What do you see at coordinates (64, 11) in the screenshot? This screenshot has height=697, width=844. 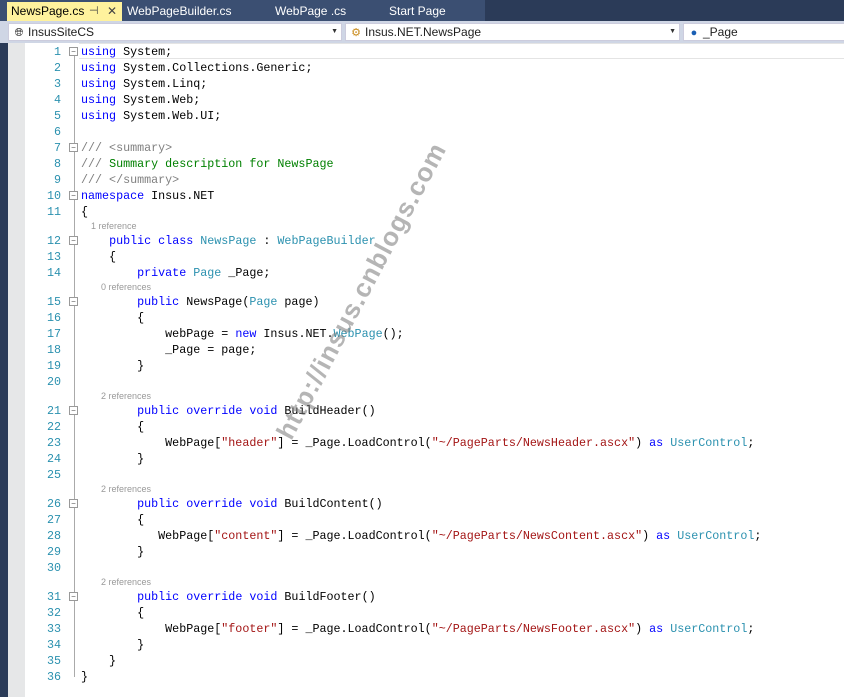 I see `tab-newspage-cs: NewsPage.cs ⊣ ✕` at bounding box center [64, 11].